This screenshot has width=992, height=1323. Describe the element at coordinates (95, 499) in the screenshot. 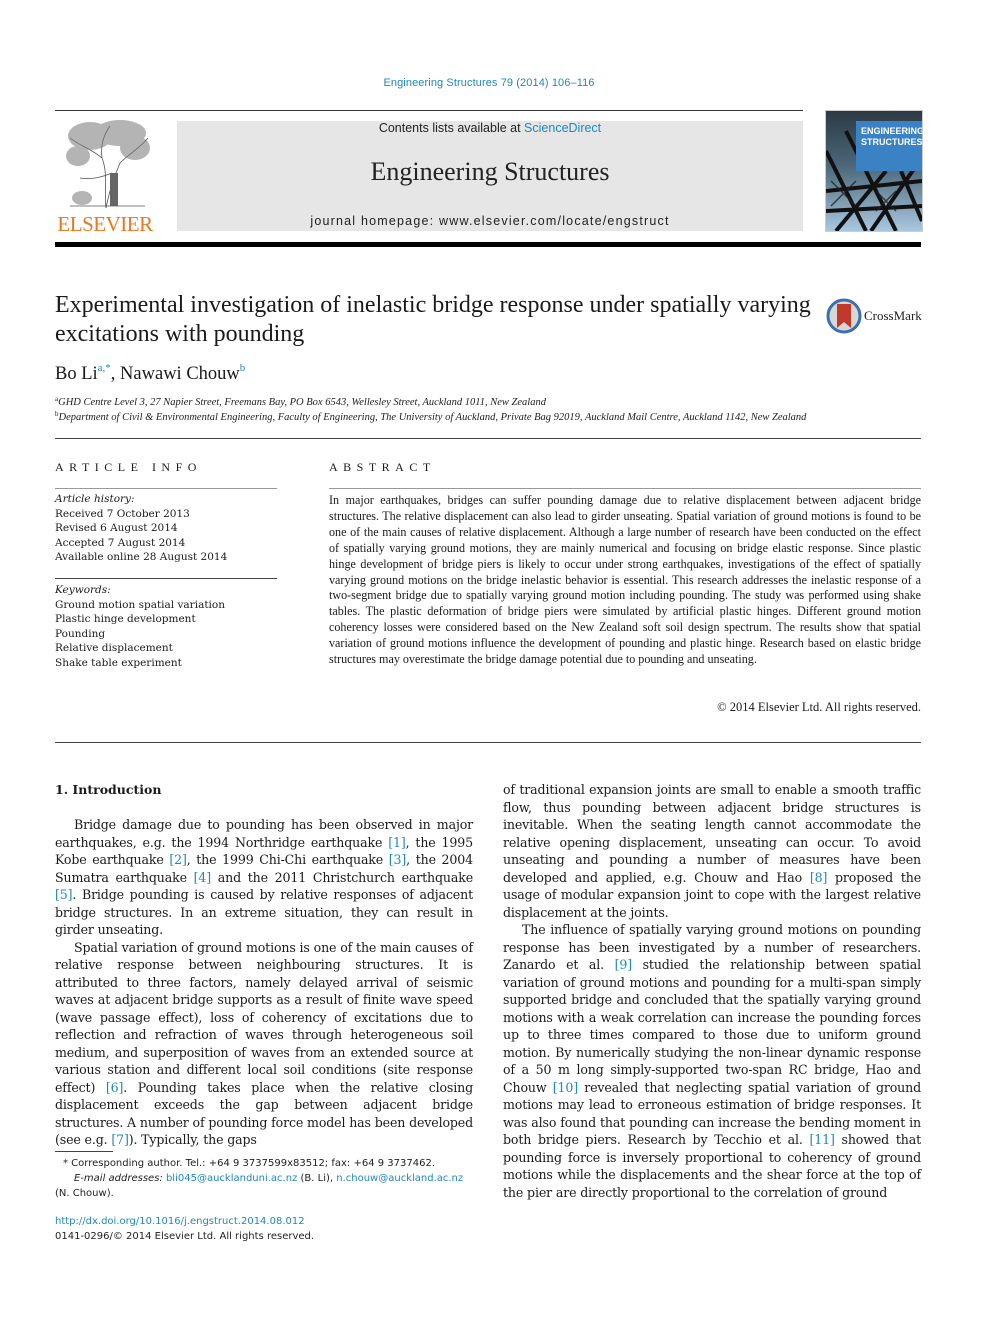

I see `history-label: Article history:` at that location.